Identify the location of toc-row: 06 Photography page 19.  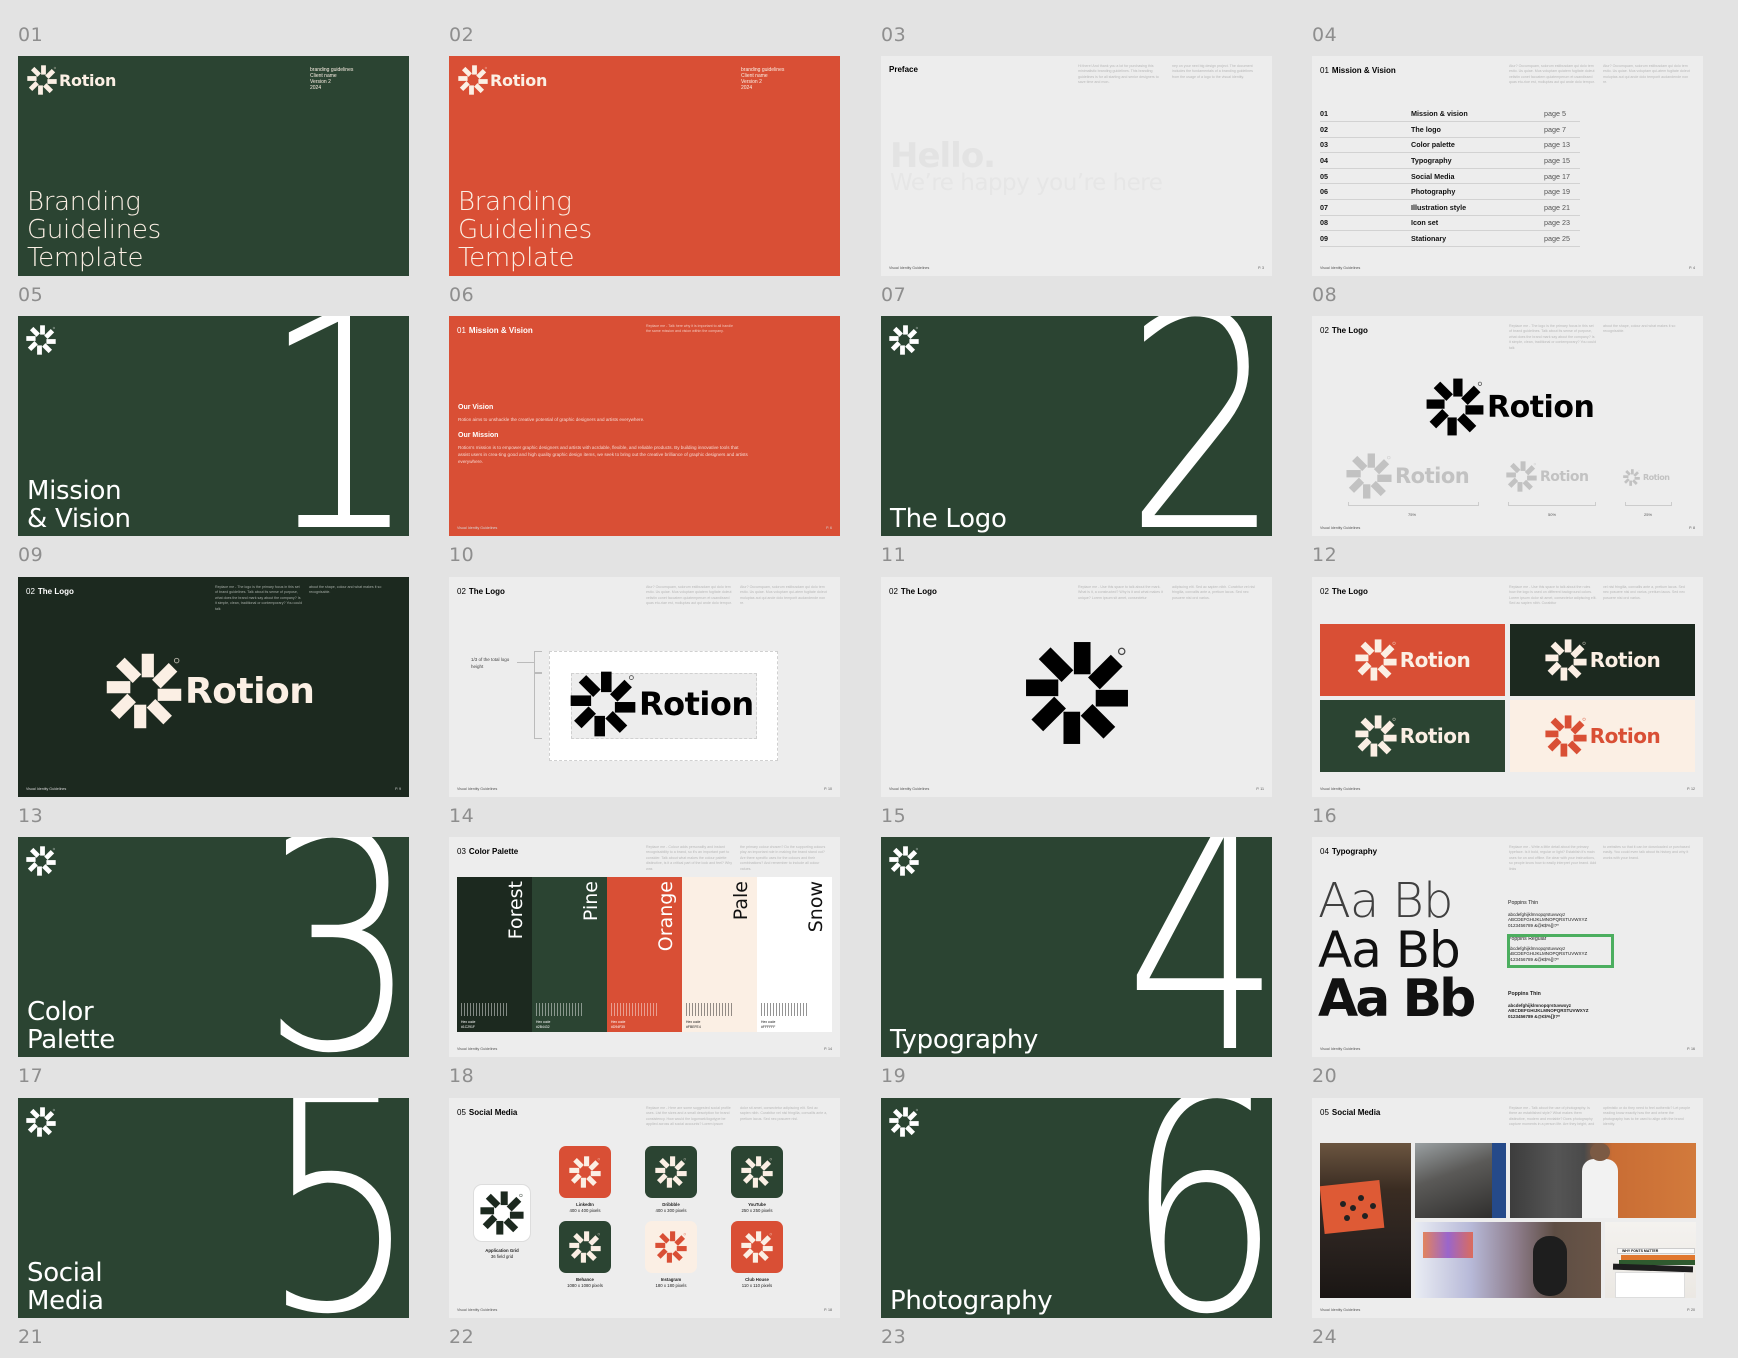
(1450, 192).